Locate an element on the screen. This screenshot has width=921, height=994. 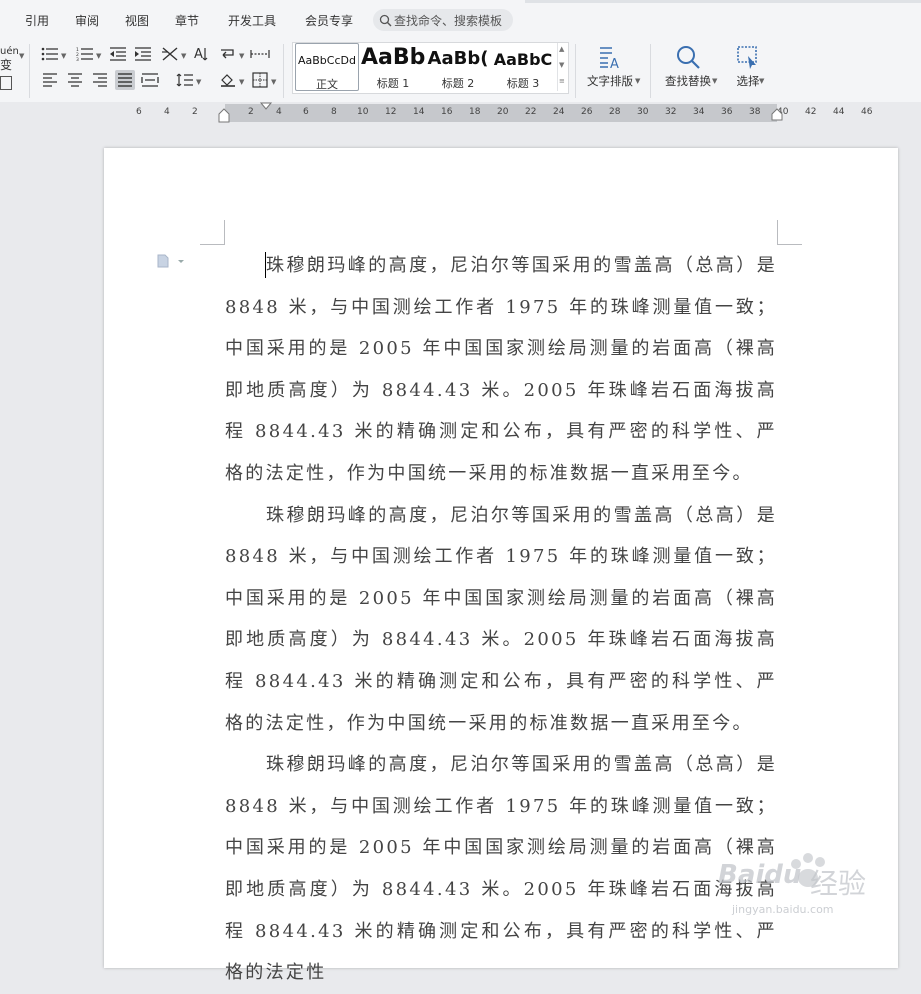
ruler-number: 22 is located at coordinates (531, 112).